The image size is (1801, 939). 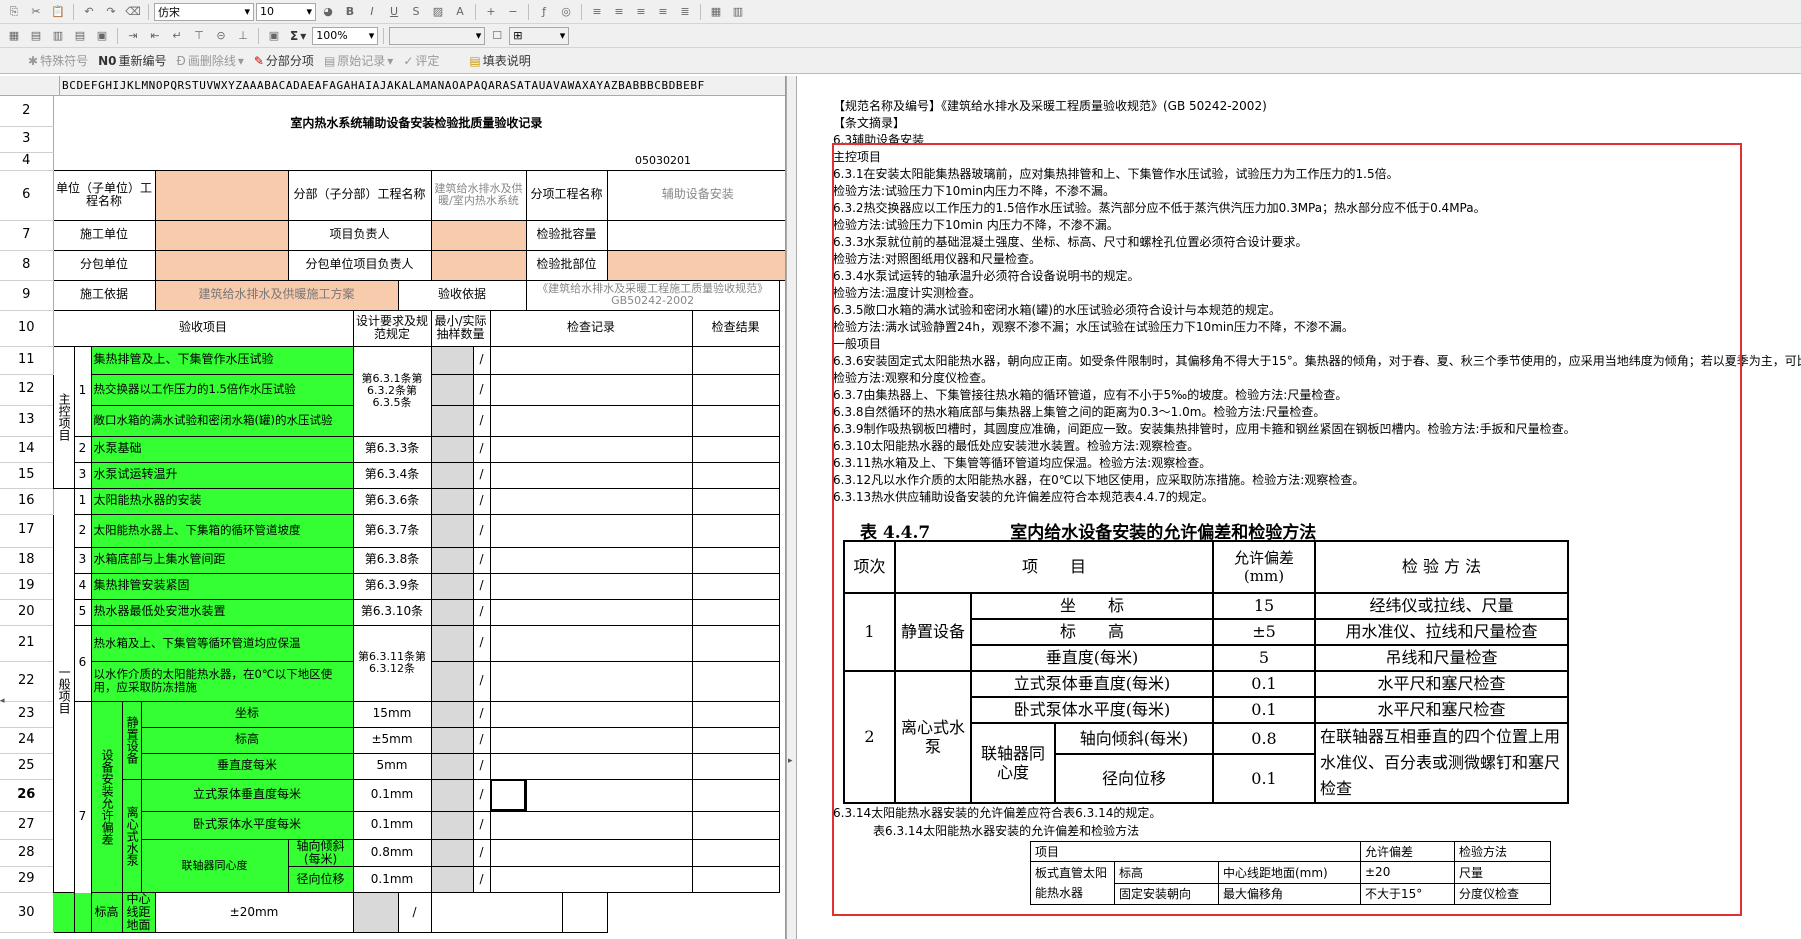 I want to click on strike-icon: S, so click(x=416, y=12).